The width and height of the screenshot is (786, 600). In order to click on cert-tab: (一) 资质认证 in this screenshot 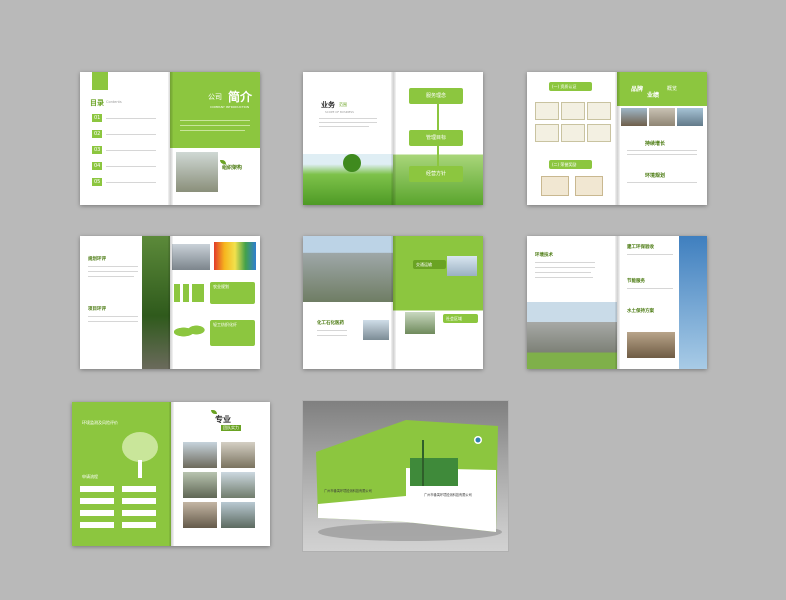, I will do `click(570, 86)`.